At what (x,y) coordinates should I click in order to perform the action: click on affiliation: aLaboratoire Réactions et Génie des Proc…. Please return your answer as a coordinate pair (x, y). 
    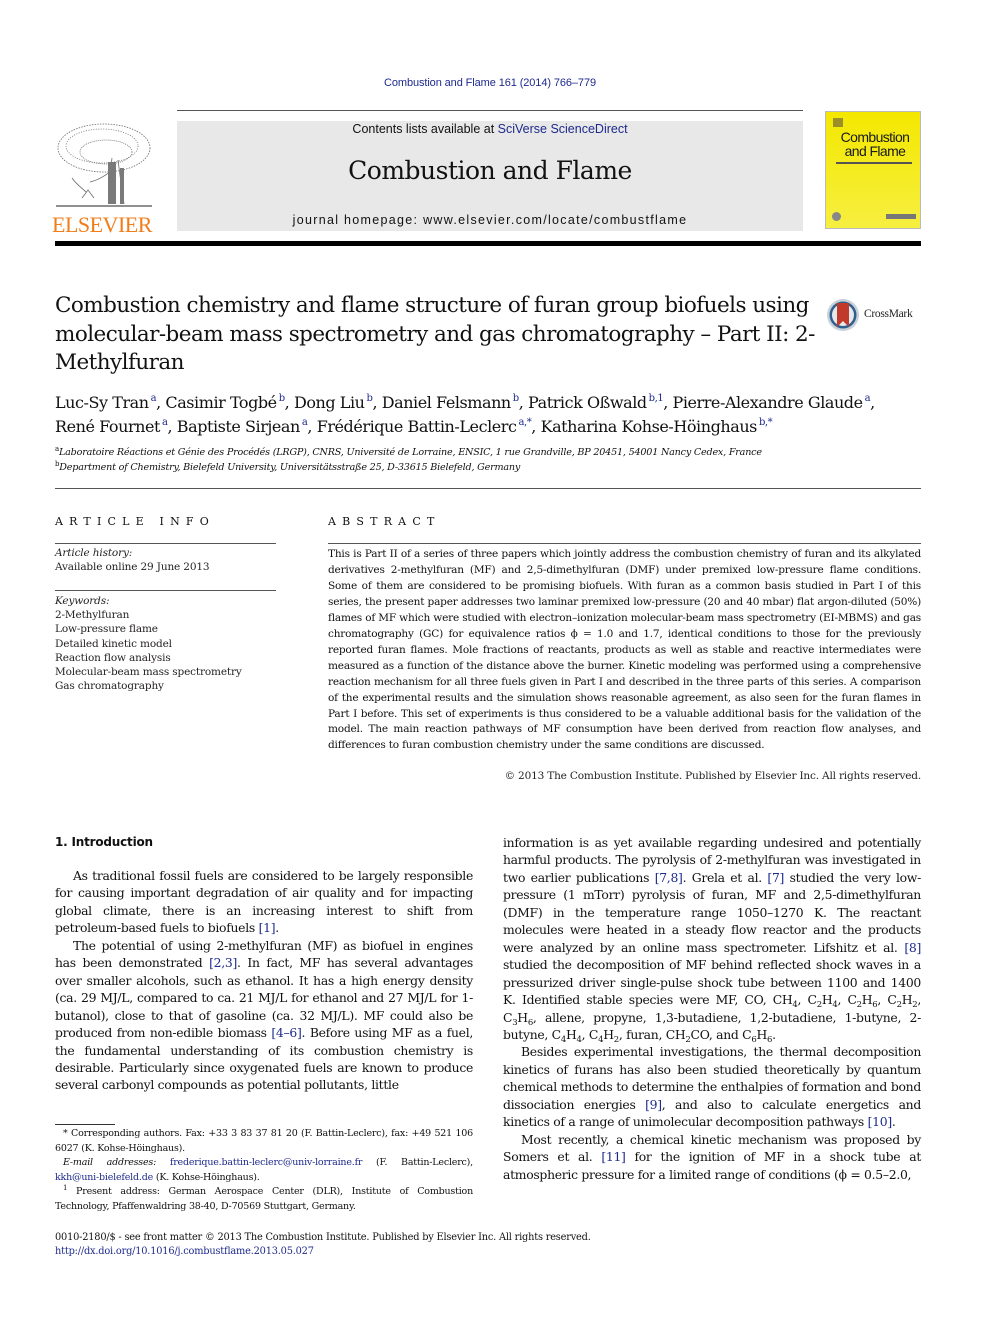
    Looking at the image, I should click on (408, 452).